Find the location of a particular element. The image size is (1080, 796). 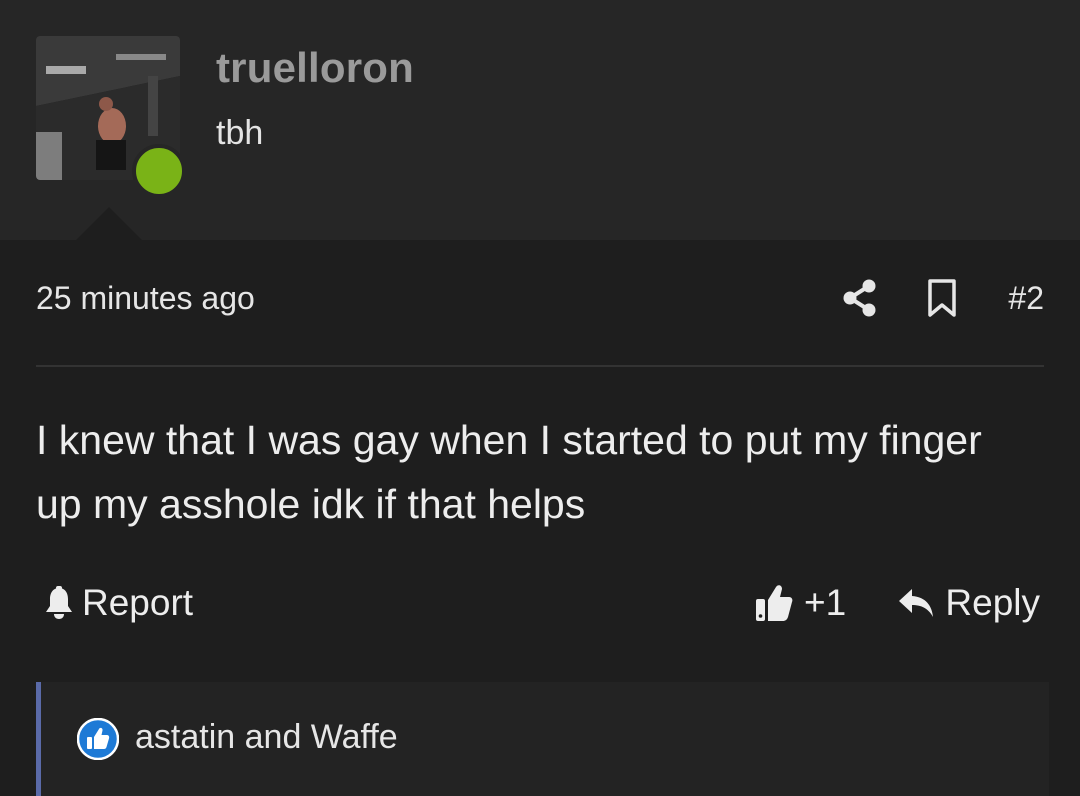

like-button: +1 is located at coordinates (800, 603).